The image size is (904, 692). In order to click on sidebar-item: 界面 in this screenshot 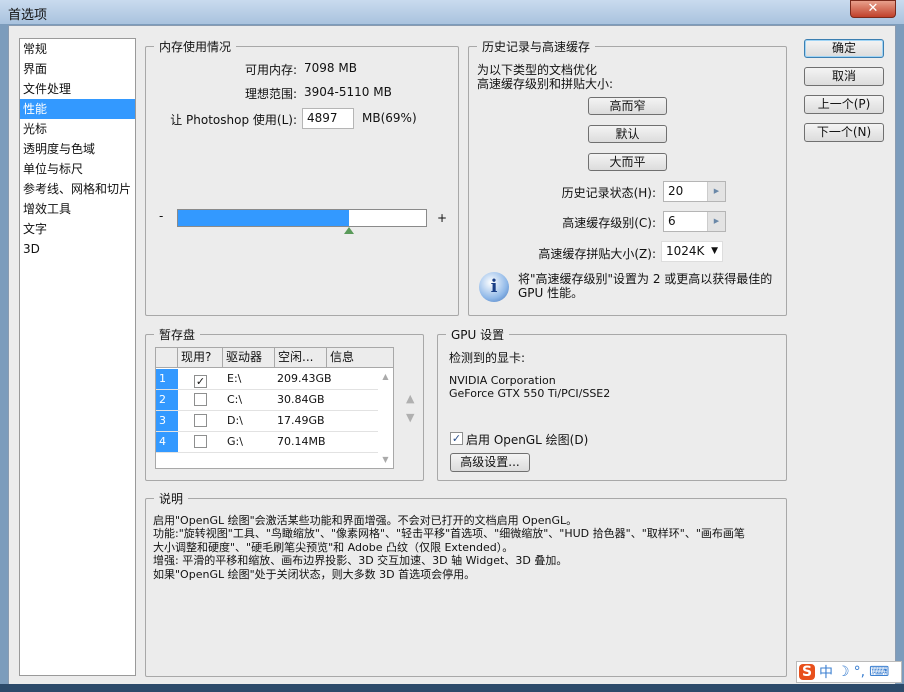, I will do `click(77, 69)`.